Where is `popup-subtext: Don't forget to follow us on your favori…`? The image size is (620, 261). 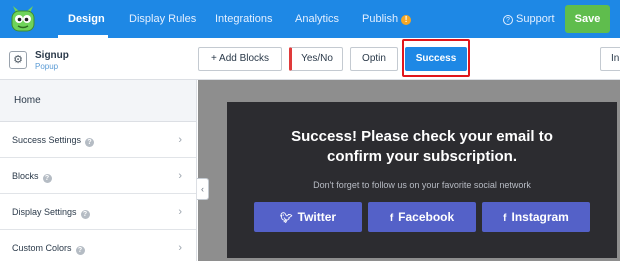
popup-subtext: Don't forget to follow us on your favori… is located at coordinates (422, 185).